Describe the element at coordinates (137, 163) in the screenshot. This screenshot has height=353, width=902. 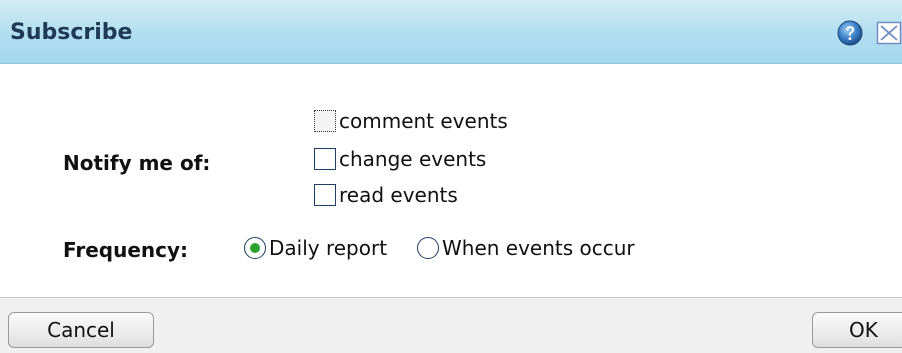
I see `notify-label: Notify me of:` at that location.